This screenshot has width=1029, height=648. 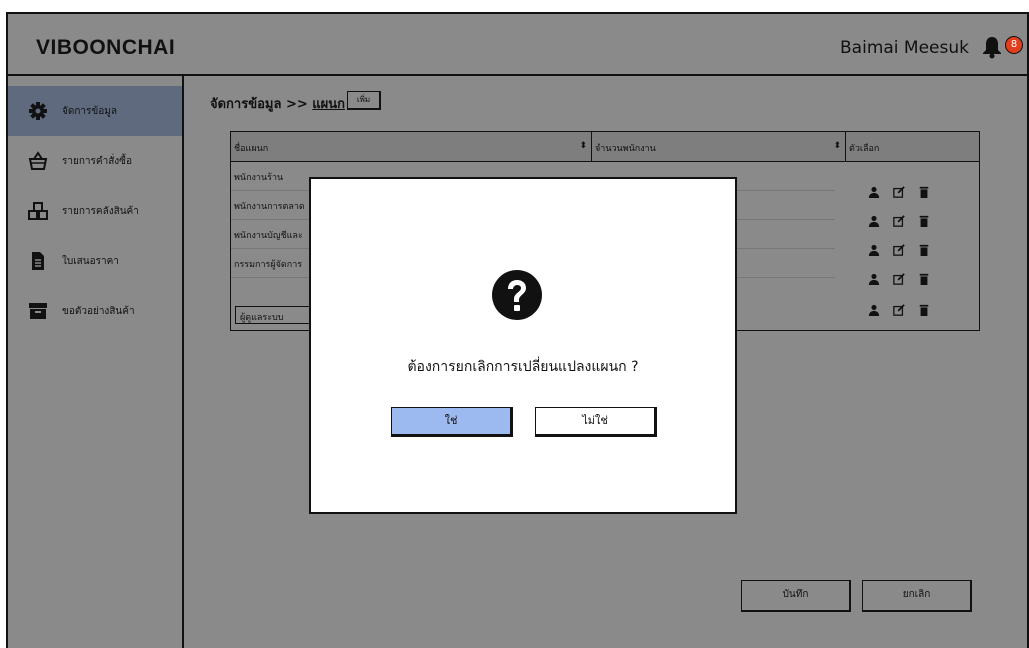 What do you see at coordinates (796, 596) in the screenshot?
I see `save-button: บันทึก` at bounding box center [796, 596].